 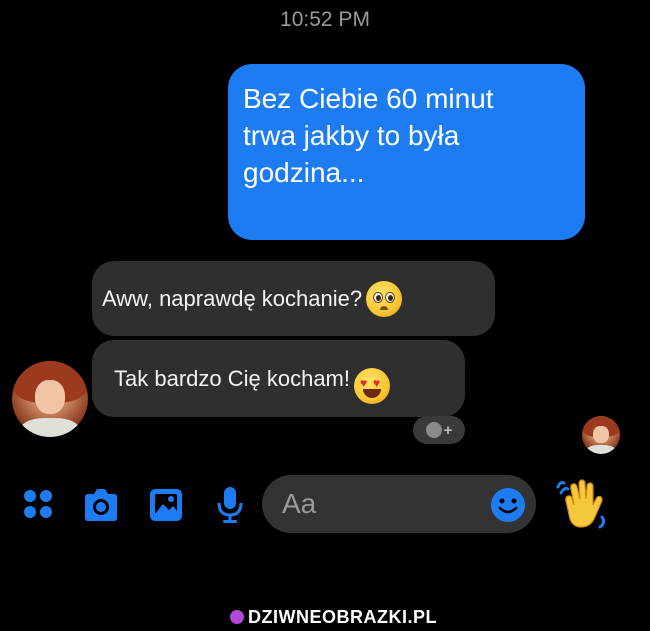 I want to click on plus-icon: +, so click(x=448, y=430).